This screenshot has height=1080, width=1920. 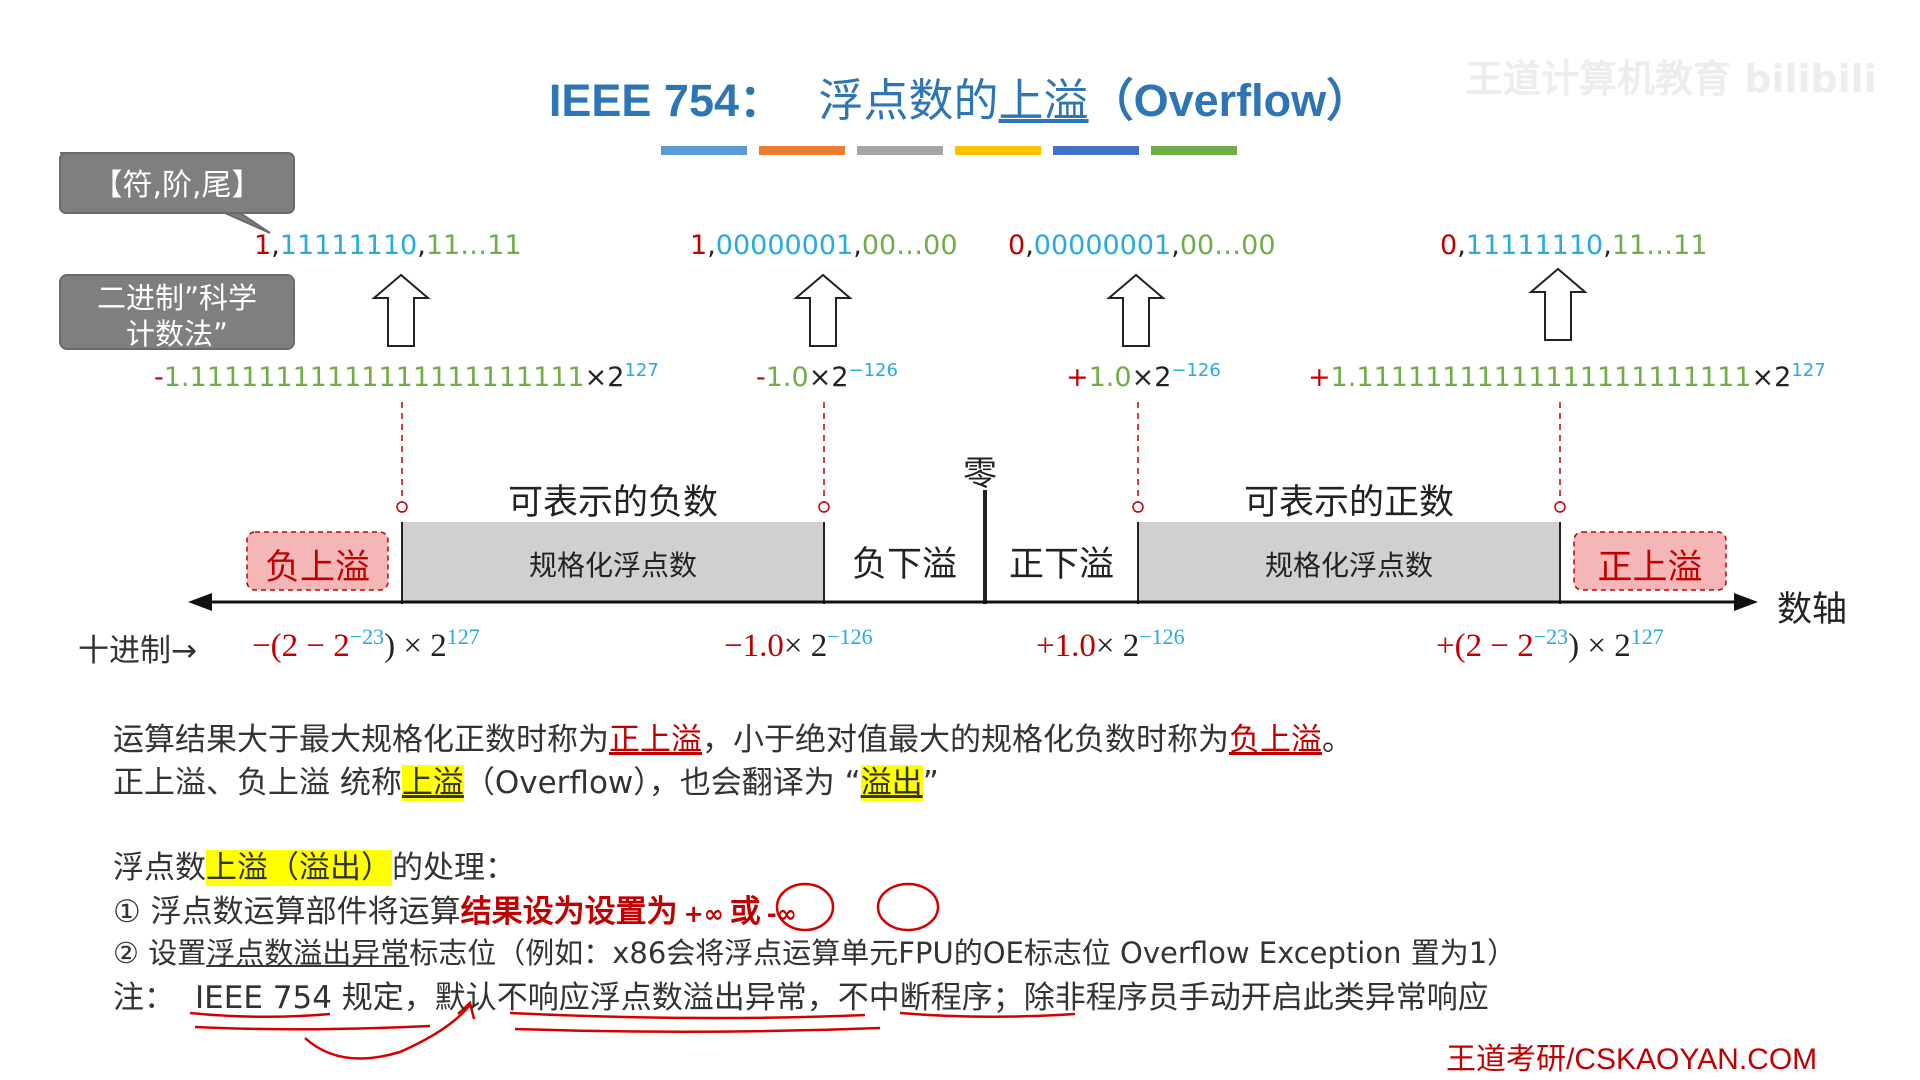 What do you see at coordinates (699, 245) in the screenshot?
I see `encoding-2-sign: 1` at bounding box center [699, 245].